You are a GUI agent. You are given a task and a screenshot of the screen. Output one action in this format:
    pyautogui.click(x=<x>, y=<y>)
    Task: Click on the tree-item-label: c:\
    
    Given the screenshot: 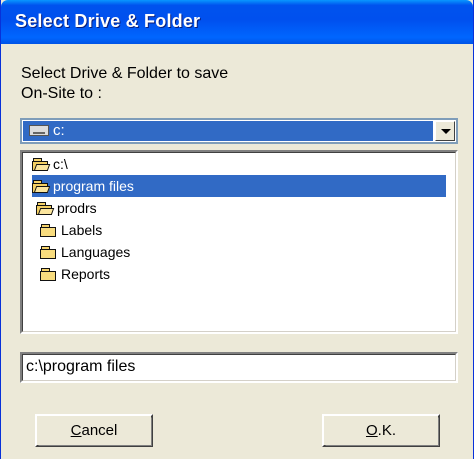 What is the action you would take?
    pyautogui.click(x=60, y=164)
    